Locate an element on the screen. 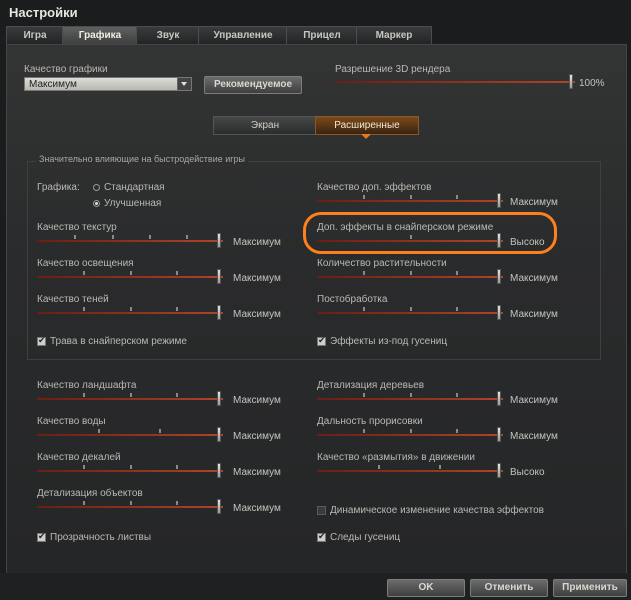 The image size is (631, 600). tree-detail-label: Детализация деревьев is located at coordinates (371, 385).